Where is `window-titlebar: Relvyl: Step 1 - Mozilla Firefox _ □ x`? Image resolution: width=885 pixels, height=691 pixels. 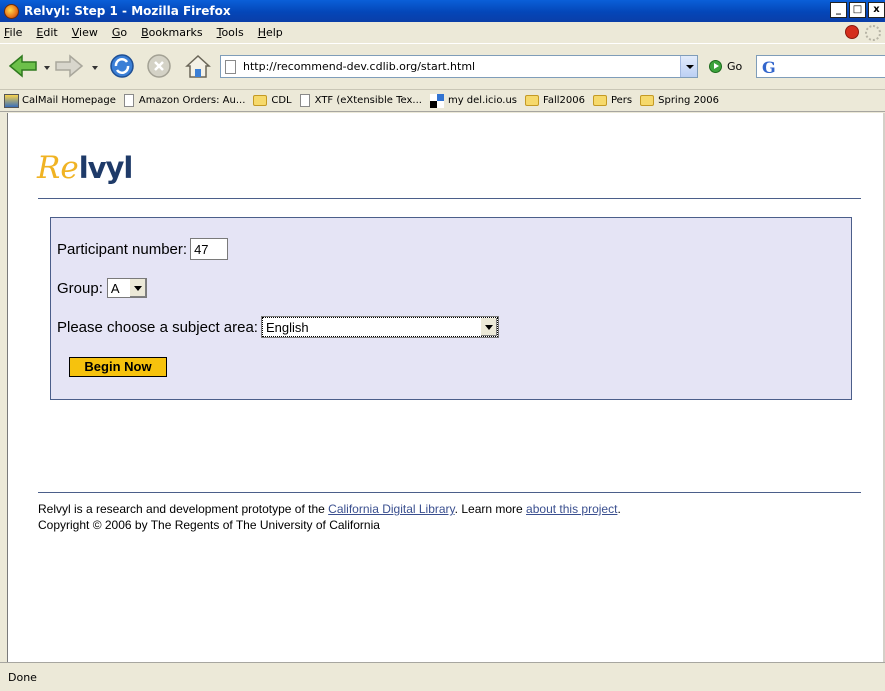 window-titlebar: Relvyl: Step 1 - Mozilla Firefox _ □ x is located at coordinates (442, 11).